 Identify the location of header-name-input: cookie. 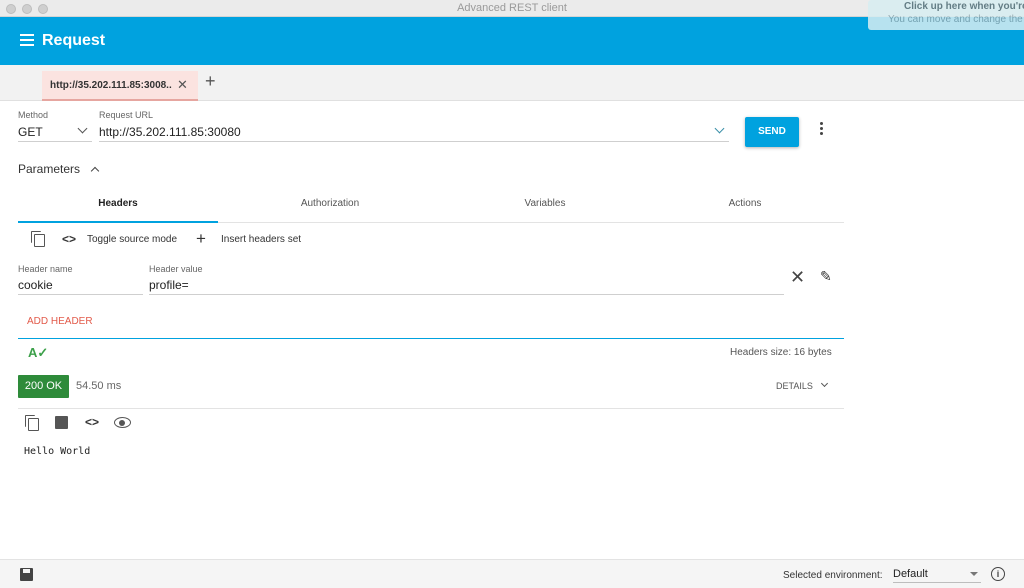
(35, 285).